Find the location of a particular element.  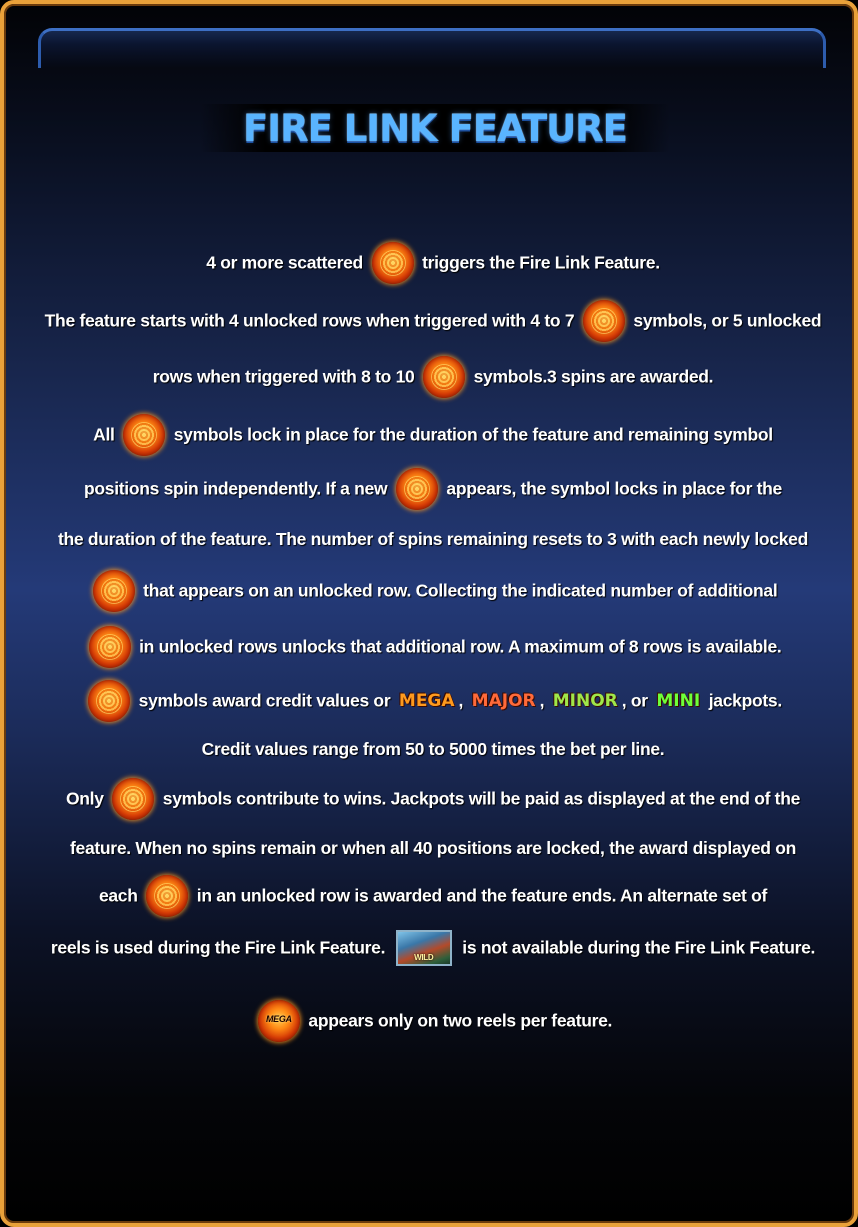

rule-text: triggers the Fire Link Feature. is located at coordinates (541, 262).